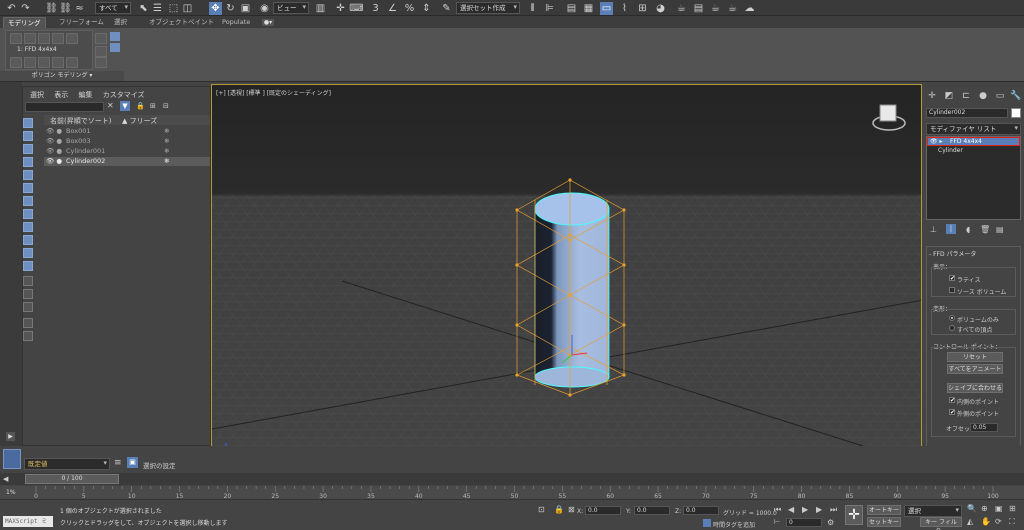 This screenshot has height=530, width=1024. What do you see at coordinates (173, 8) in the screenshot?
I see `rect-selection-icon: ⬚` at bounding box center [173, 8].